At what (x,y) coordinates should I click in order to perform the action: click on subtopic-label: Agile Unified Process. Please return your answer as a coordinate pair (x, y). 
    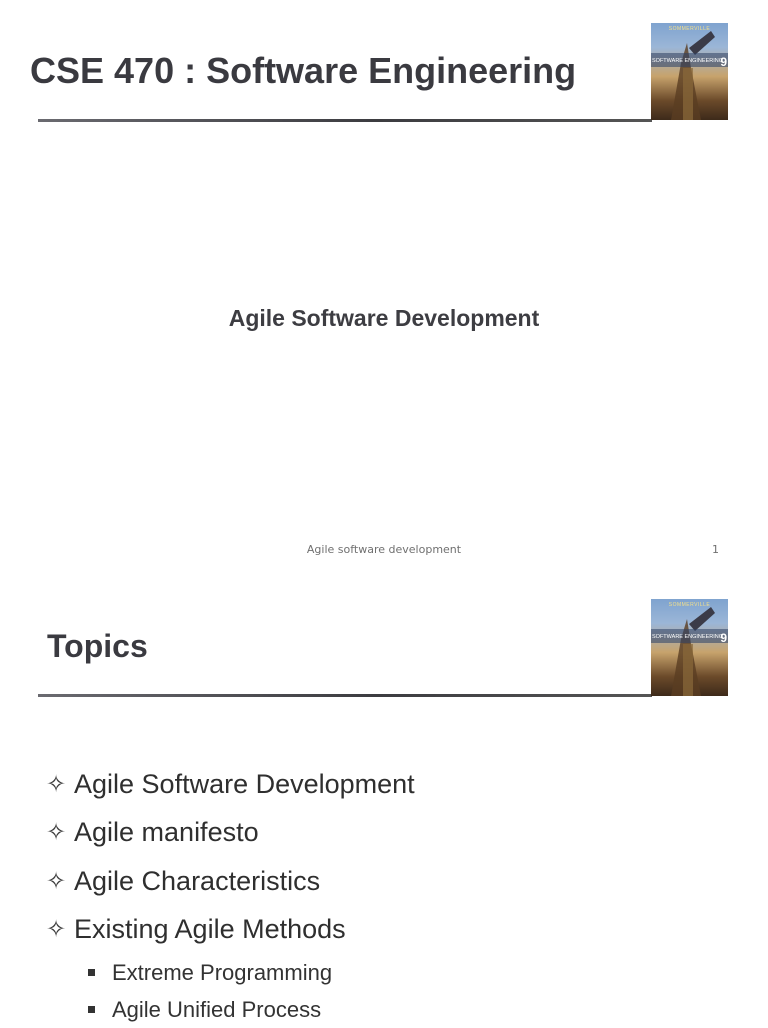
    Looking at the image, I should click on (217, 1009).